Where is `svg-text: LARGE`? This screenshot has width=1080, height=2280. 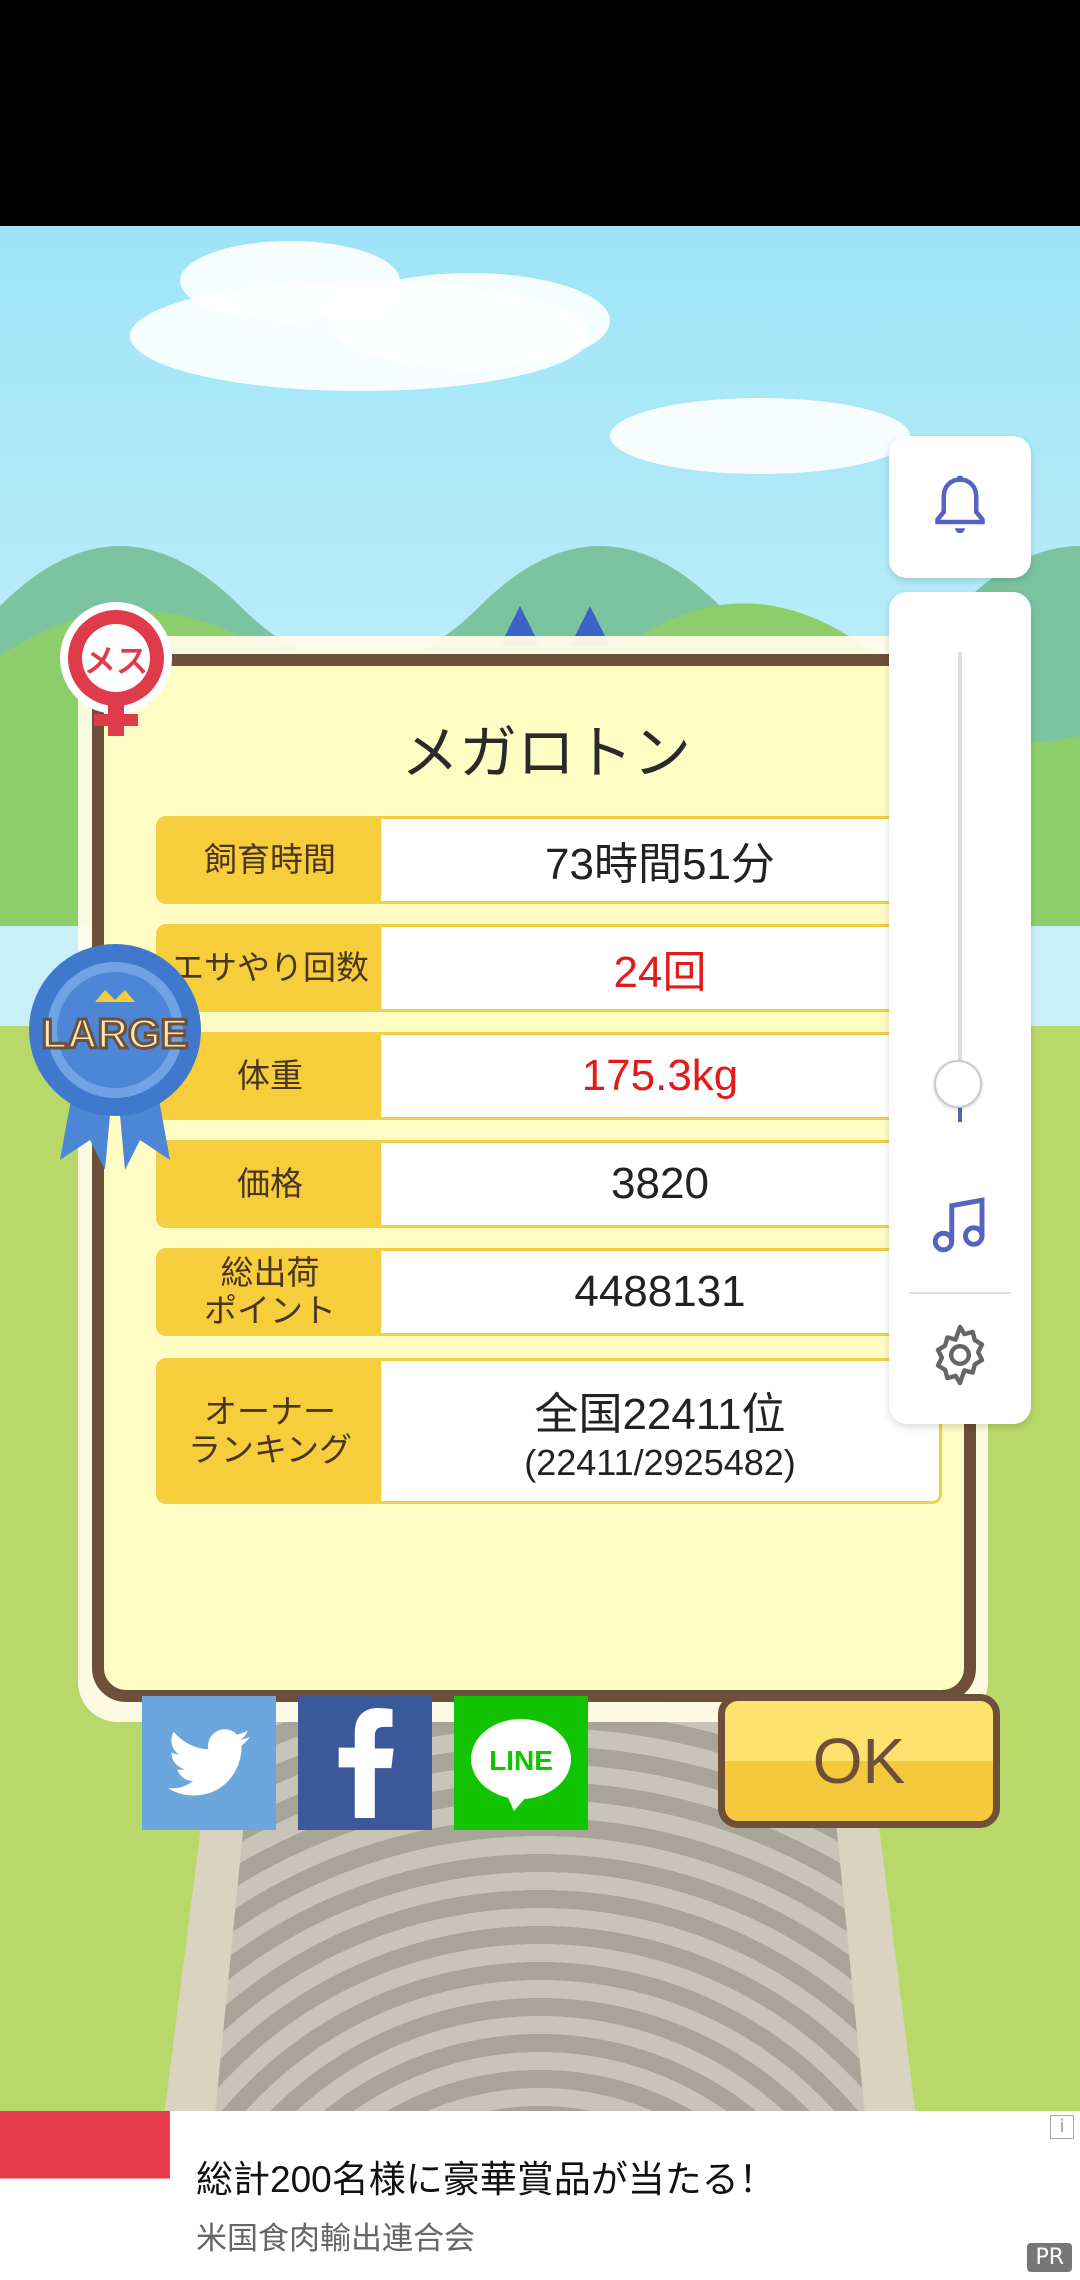
svg-text: LARGE is located at coordinates (115, 1033).